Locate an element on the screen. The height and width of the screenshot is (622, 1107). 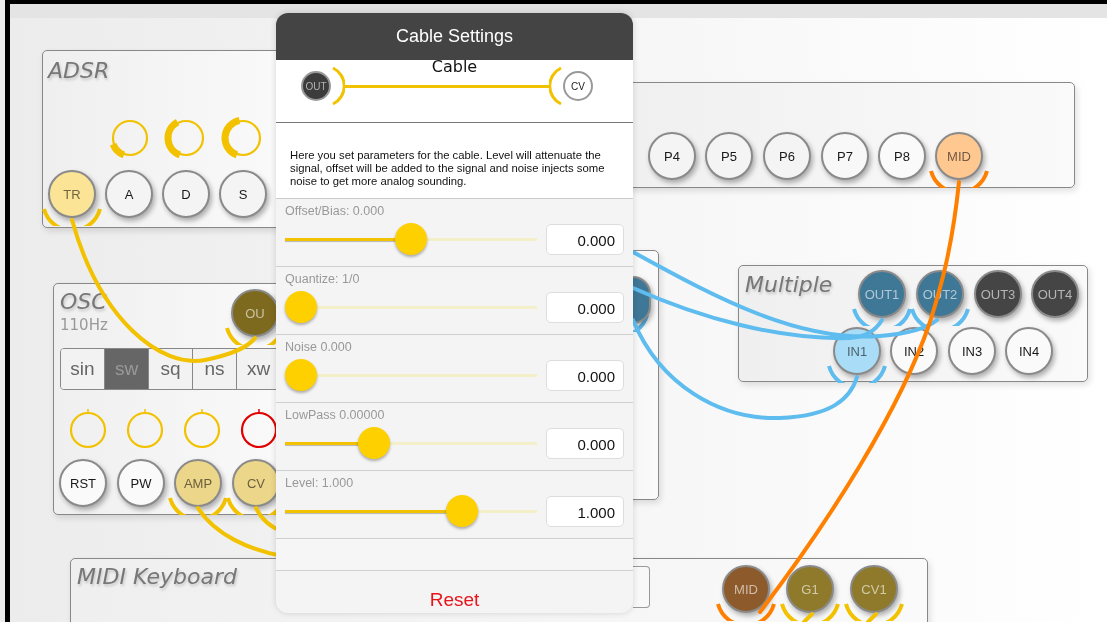
module-subtitle: 110Hz is located at coordinates (84, 325).